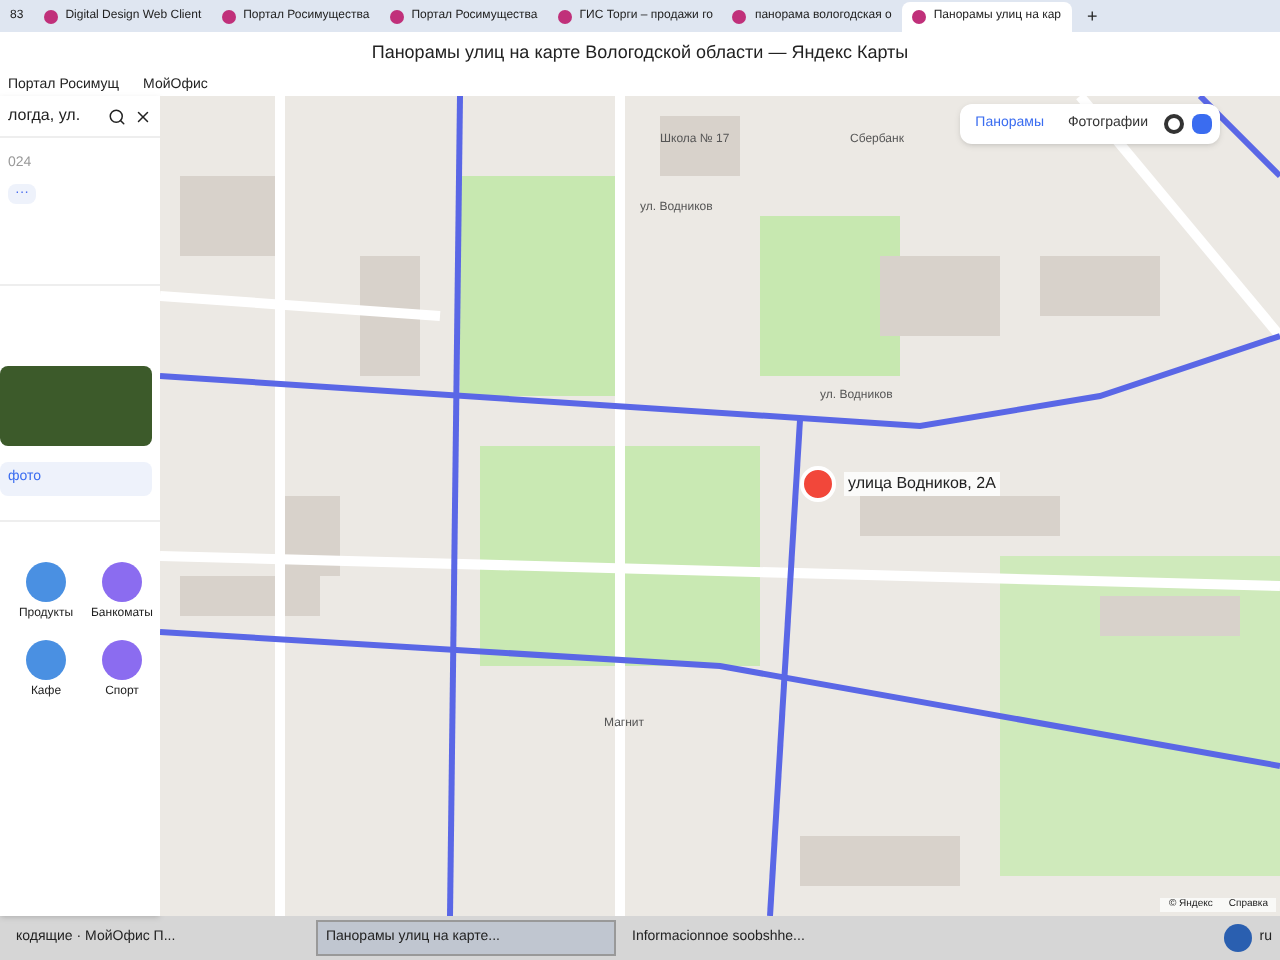 The width and height of the screenshot is (1280, 960). I want to click on close-icon, so click(143, 116).